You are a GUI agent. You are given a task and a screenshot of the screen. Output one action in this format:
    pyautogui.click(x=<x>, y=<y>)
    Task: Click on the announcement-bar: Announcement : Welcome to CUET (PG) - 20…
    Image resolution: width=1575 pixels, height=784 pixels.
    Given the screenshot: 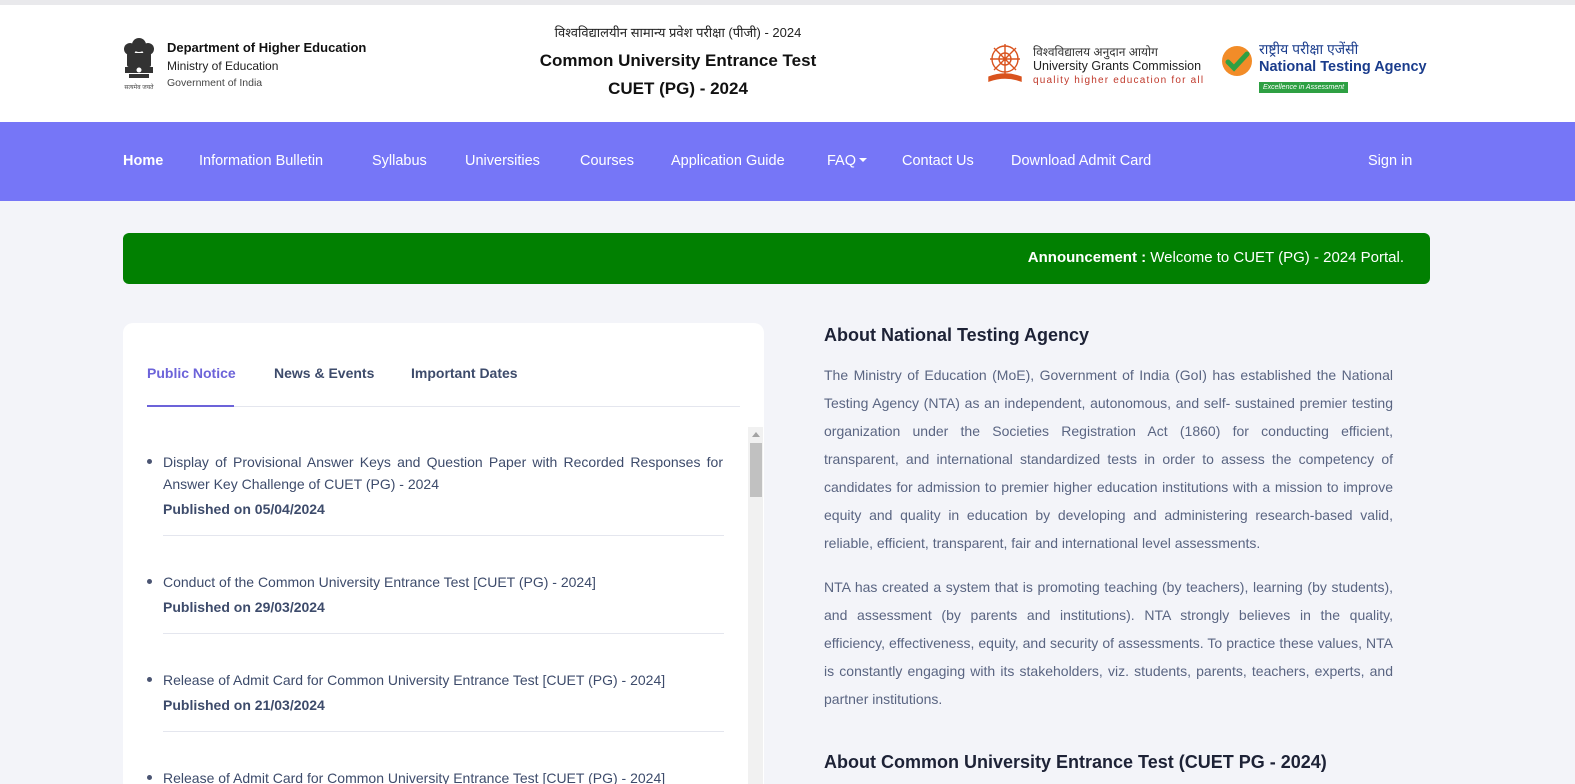 What is the action you would take?
    pyautogui.click(x=776, y=258)
    